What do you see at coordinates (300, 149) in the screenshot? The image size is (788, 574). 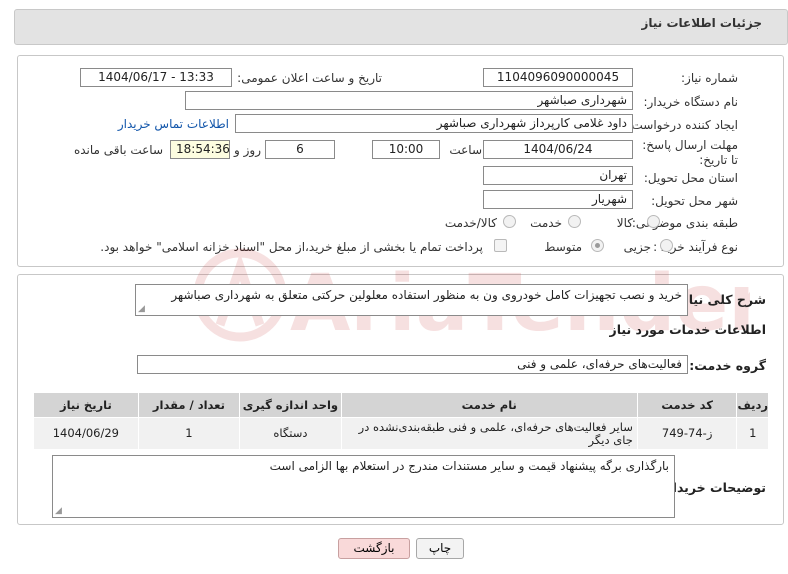 I see `remaining-days-field: 6` at bounding box center [300, 149].